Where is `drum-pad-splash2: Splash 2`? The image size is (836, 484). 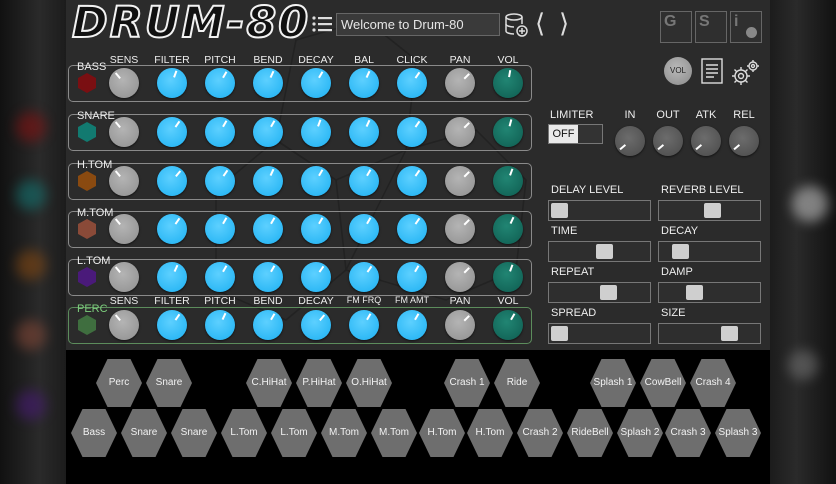 drum-pad-splash2: Splash 2 is located at coordinates (640, 433).